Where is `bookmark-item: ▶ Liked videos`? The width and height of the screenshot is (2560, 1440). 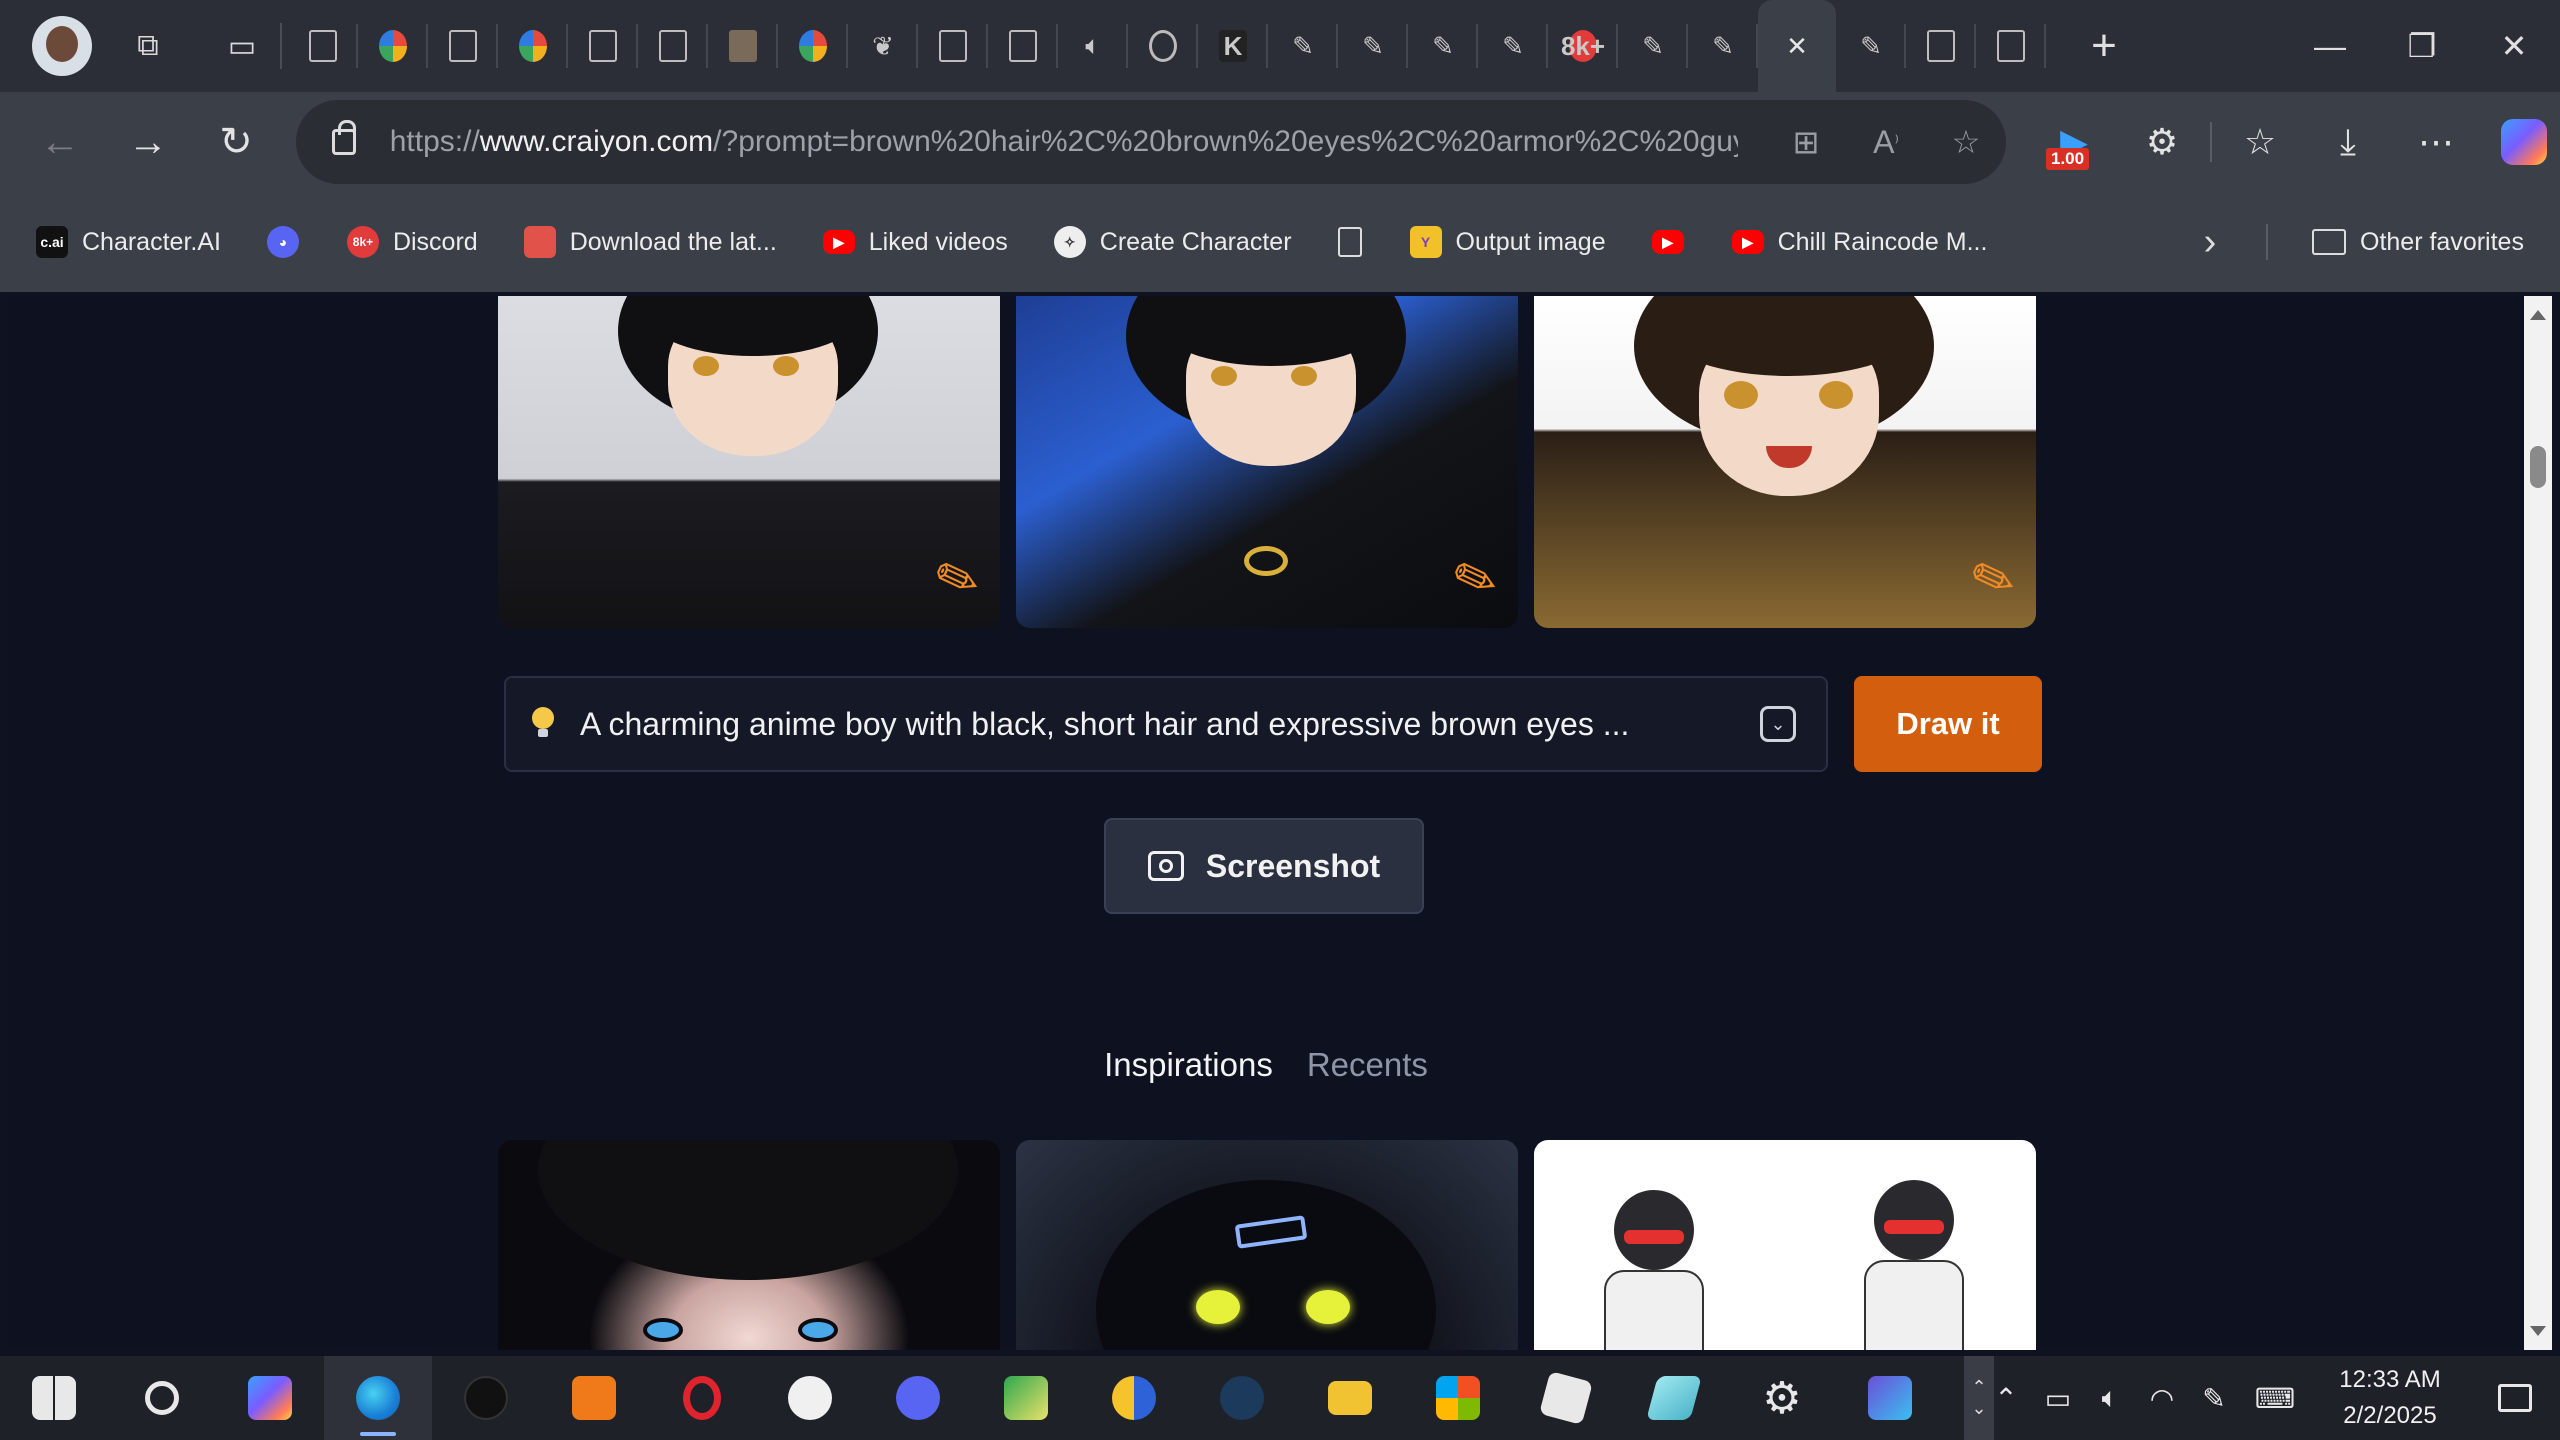
bookmark-item: ▶ Liked videos is located at coordinates (915, 242).